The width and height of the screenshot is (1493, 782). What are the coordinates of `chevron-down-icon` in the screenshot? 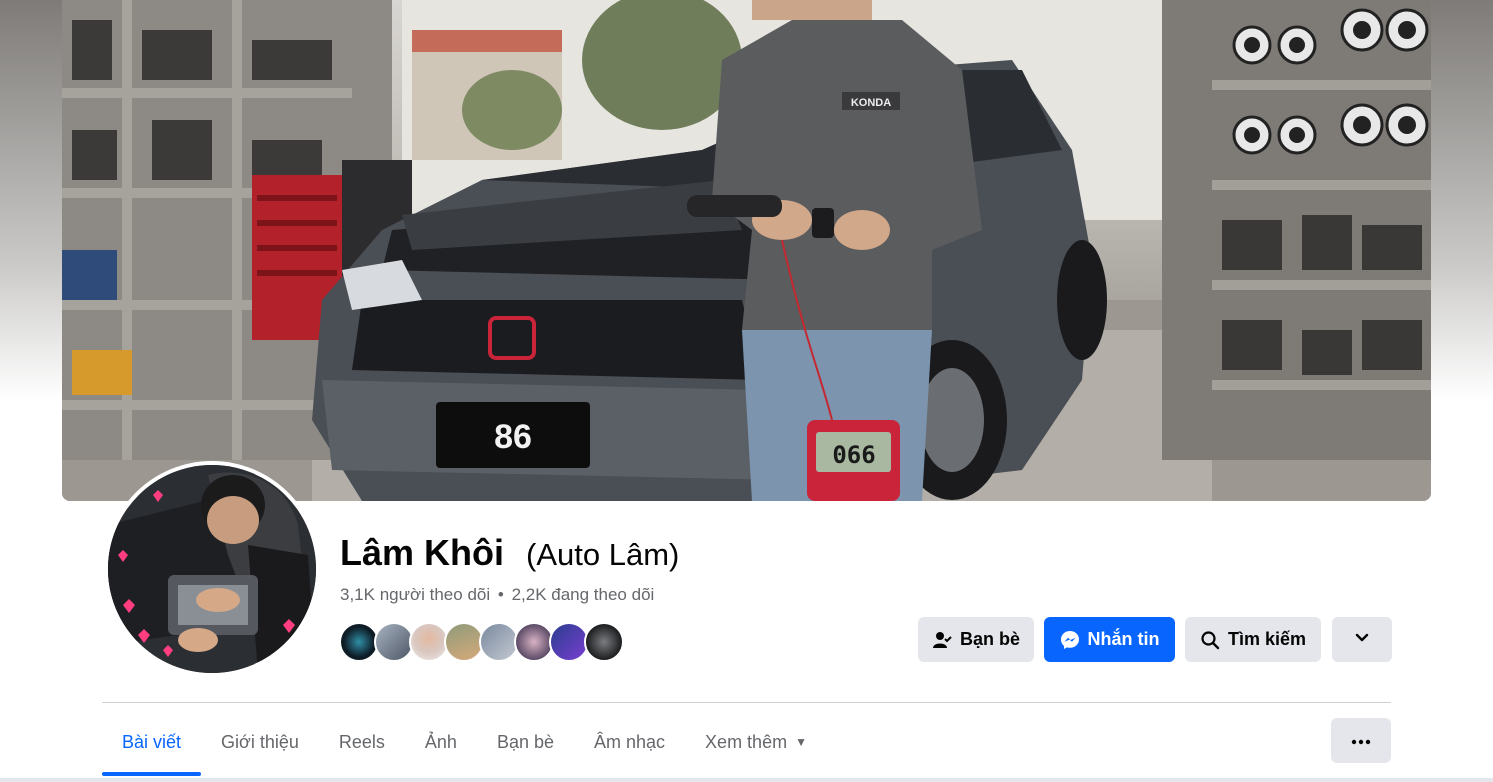 It's located at (1362, 639).